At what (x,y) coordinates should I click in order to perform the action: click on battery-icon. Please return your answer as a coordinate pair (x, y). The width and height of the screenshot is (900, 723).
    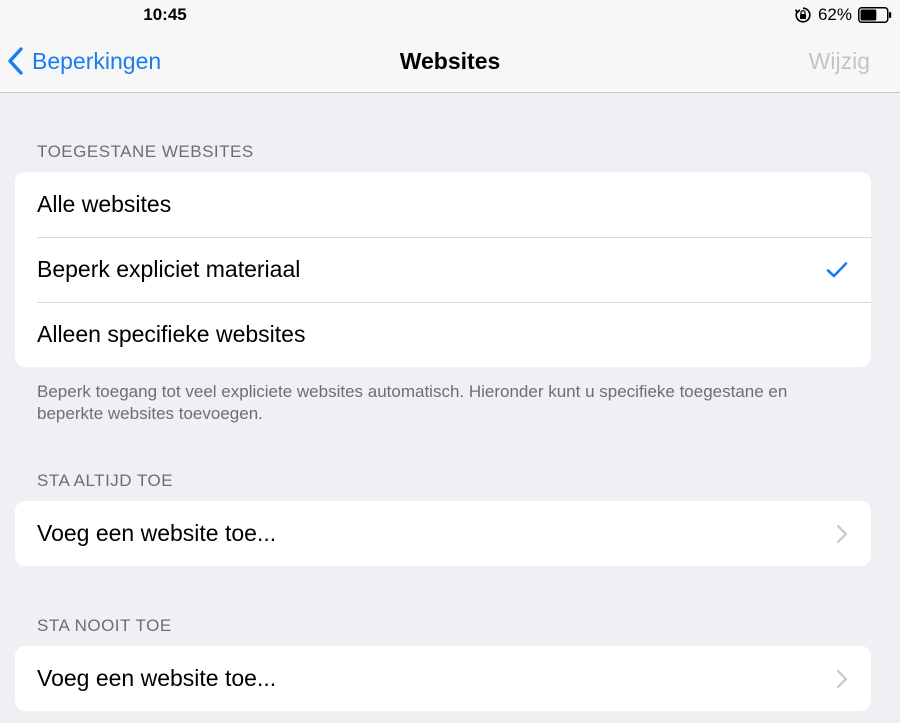
    Looking at the image, I should click on (875, 15).